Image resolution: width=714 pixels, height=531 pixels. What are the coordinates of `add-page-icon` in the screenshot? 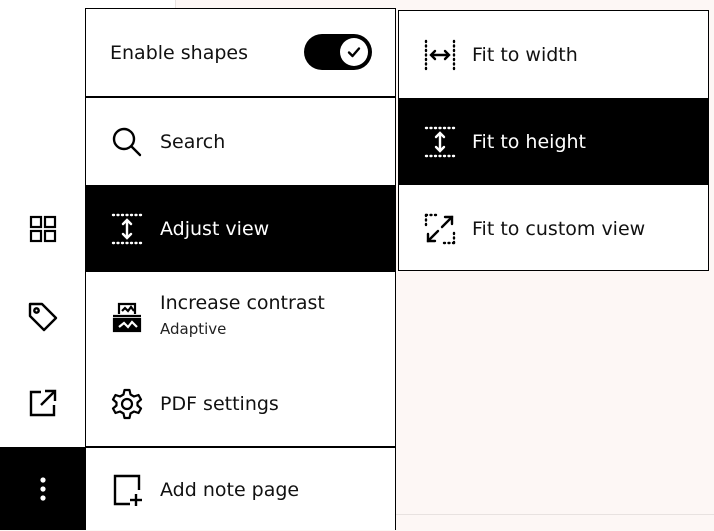 It's located at (127, 490).